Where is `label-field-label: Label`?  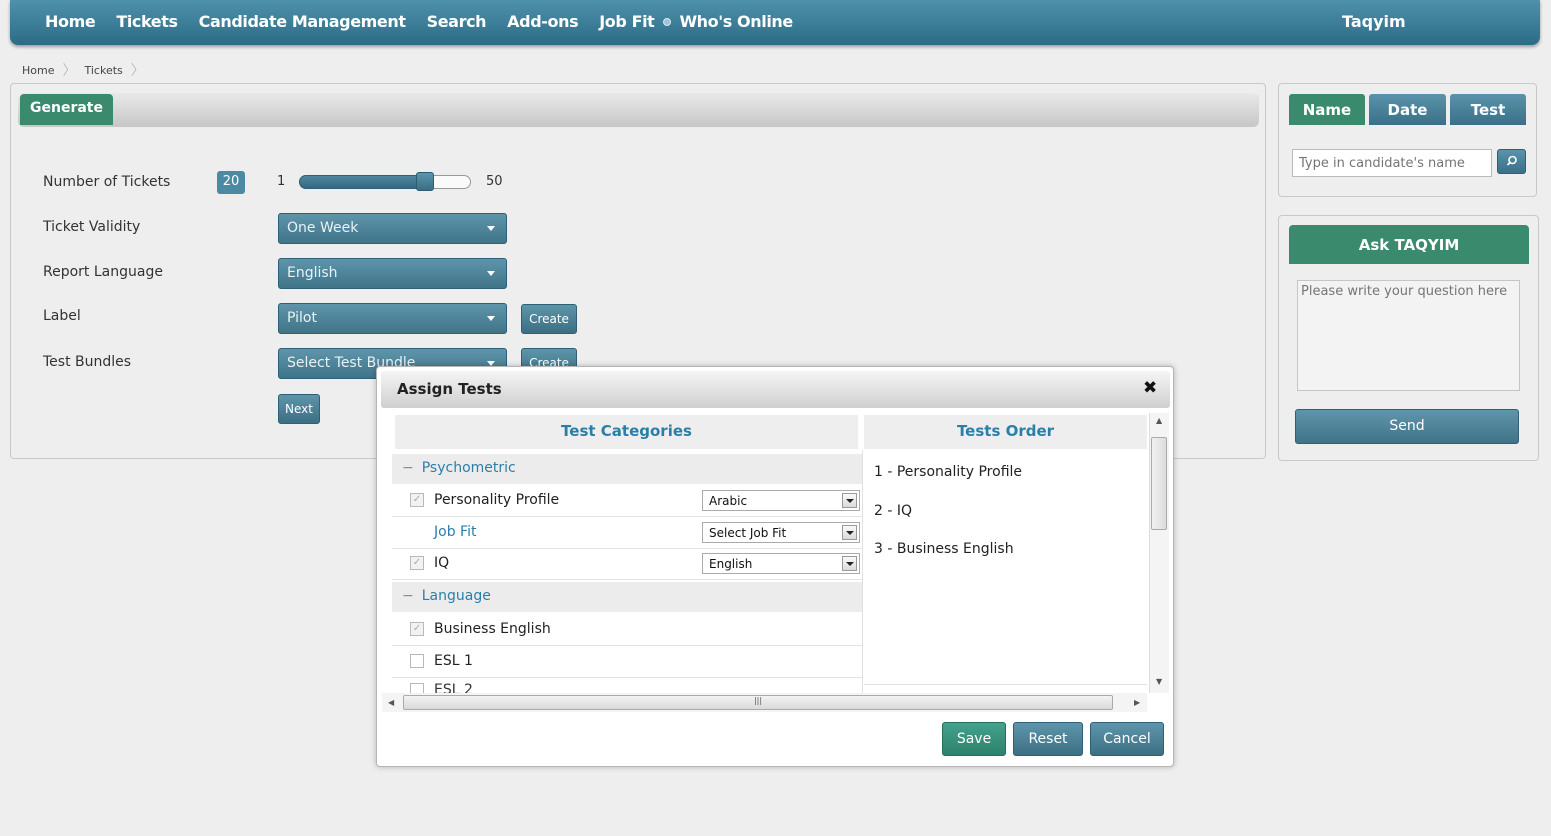
label-field-label: Label is located at coordinates (62, 316).